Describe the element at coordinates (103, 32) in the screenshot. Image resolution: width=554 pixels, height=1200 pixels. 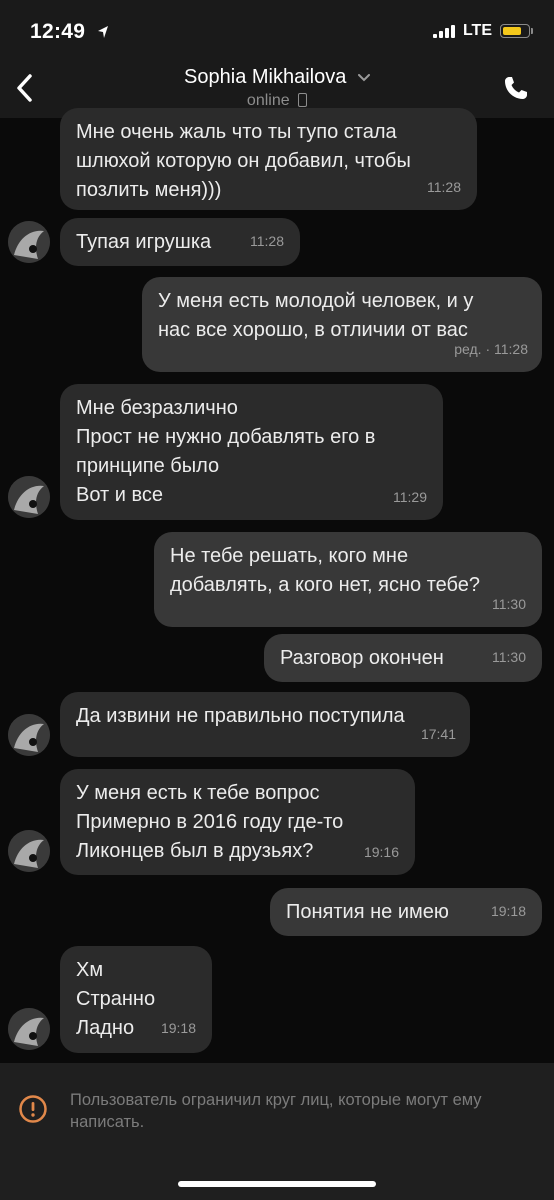
I see `location-arrow-icon` at that location.